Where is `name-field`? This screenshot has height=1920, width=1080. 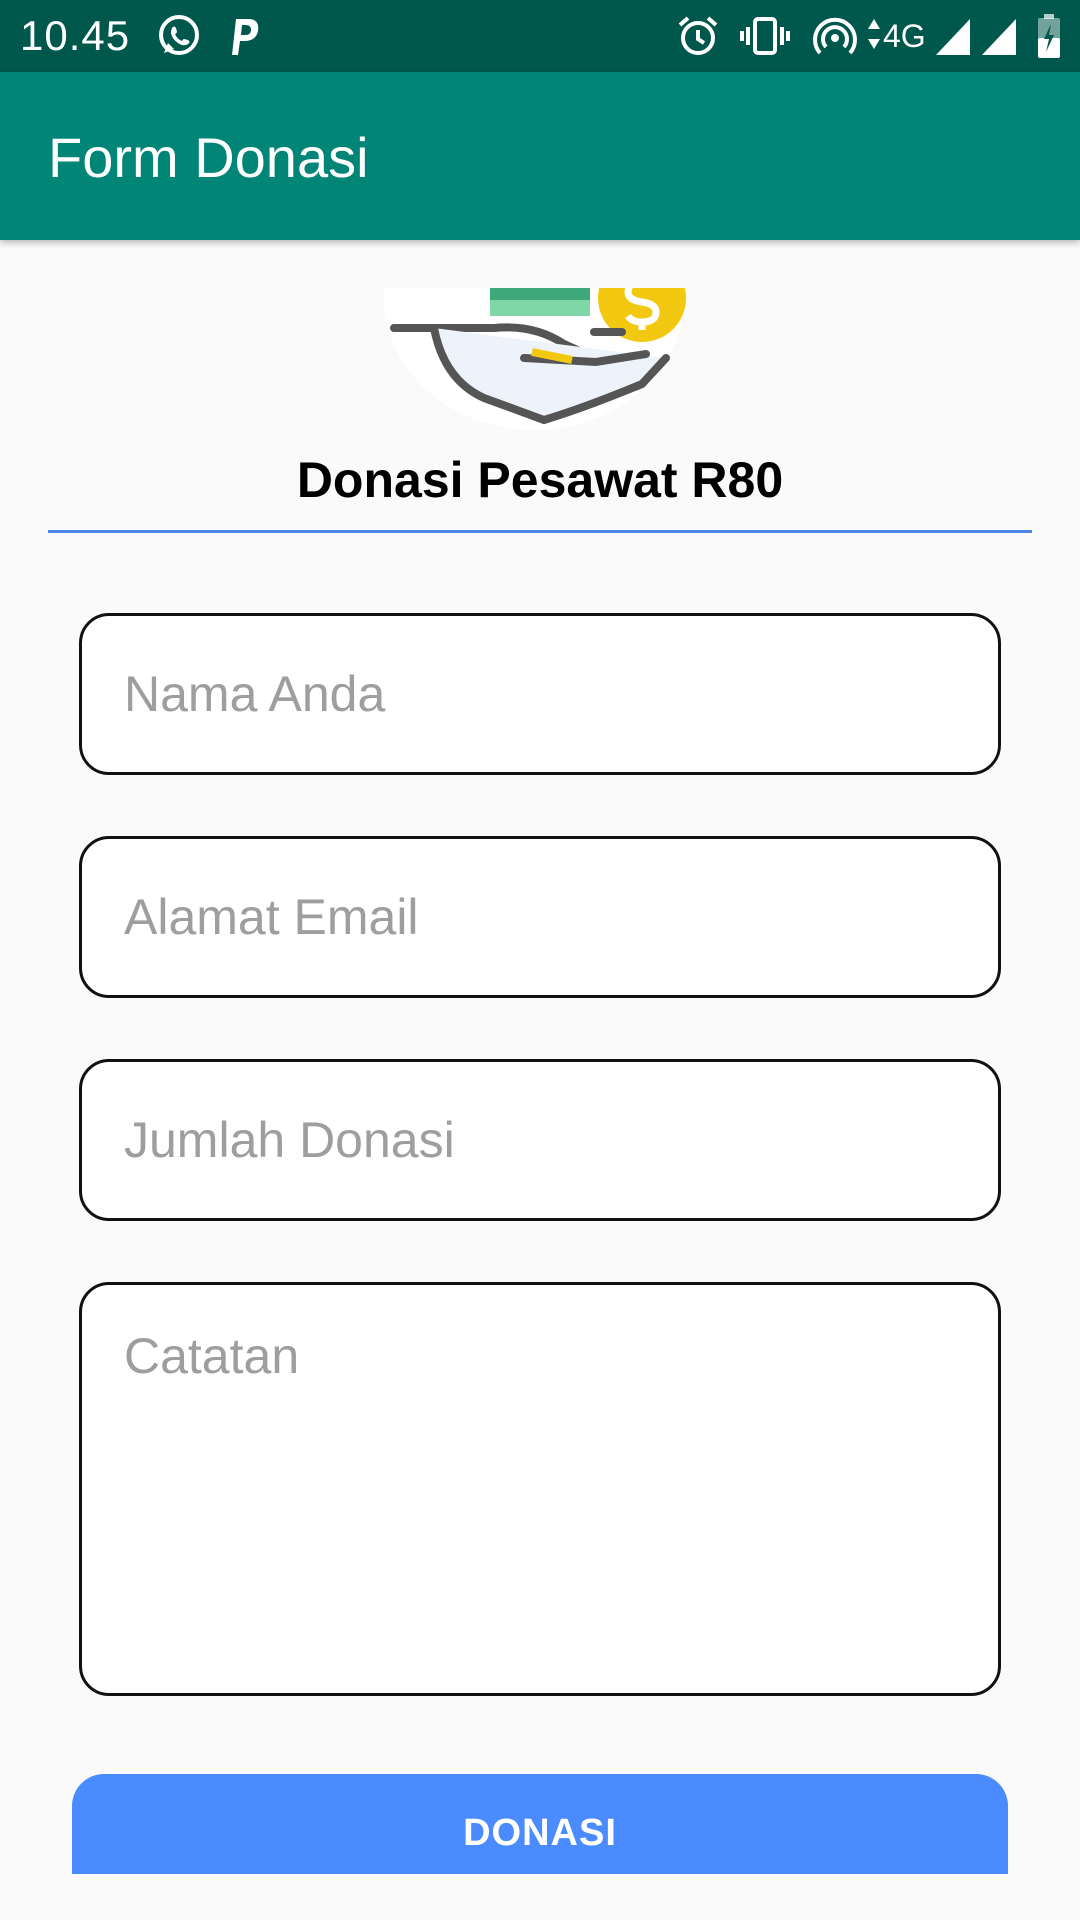 name-field is located at coordinates (540, 694).